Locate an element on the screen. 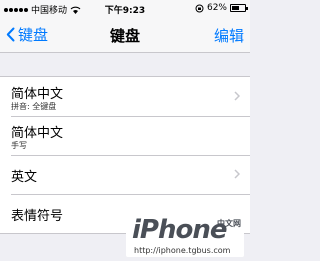  battery-icon is located at coordinates (239, 8).